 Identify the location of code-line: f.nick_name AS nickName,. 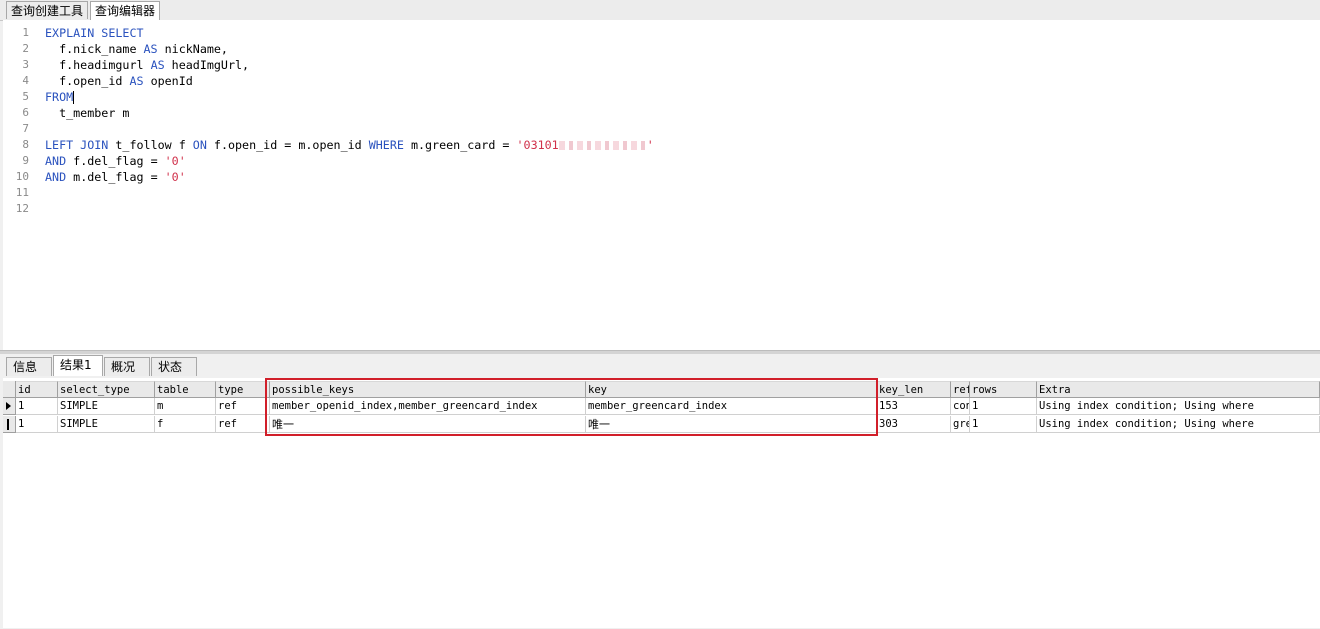
(136, 49).